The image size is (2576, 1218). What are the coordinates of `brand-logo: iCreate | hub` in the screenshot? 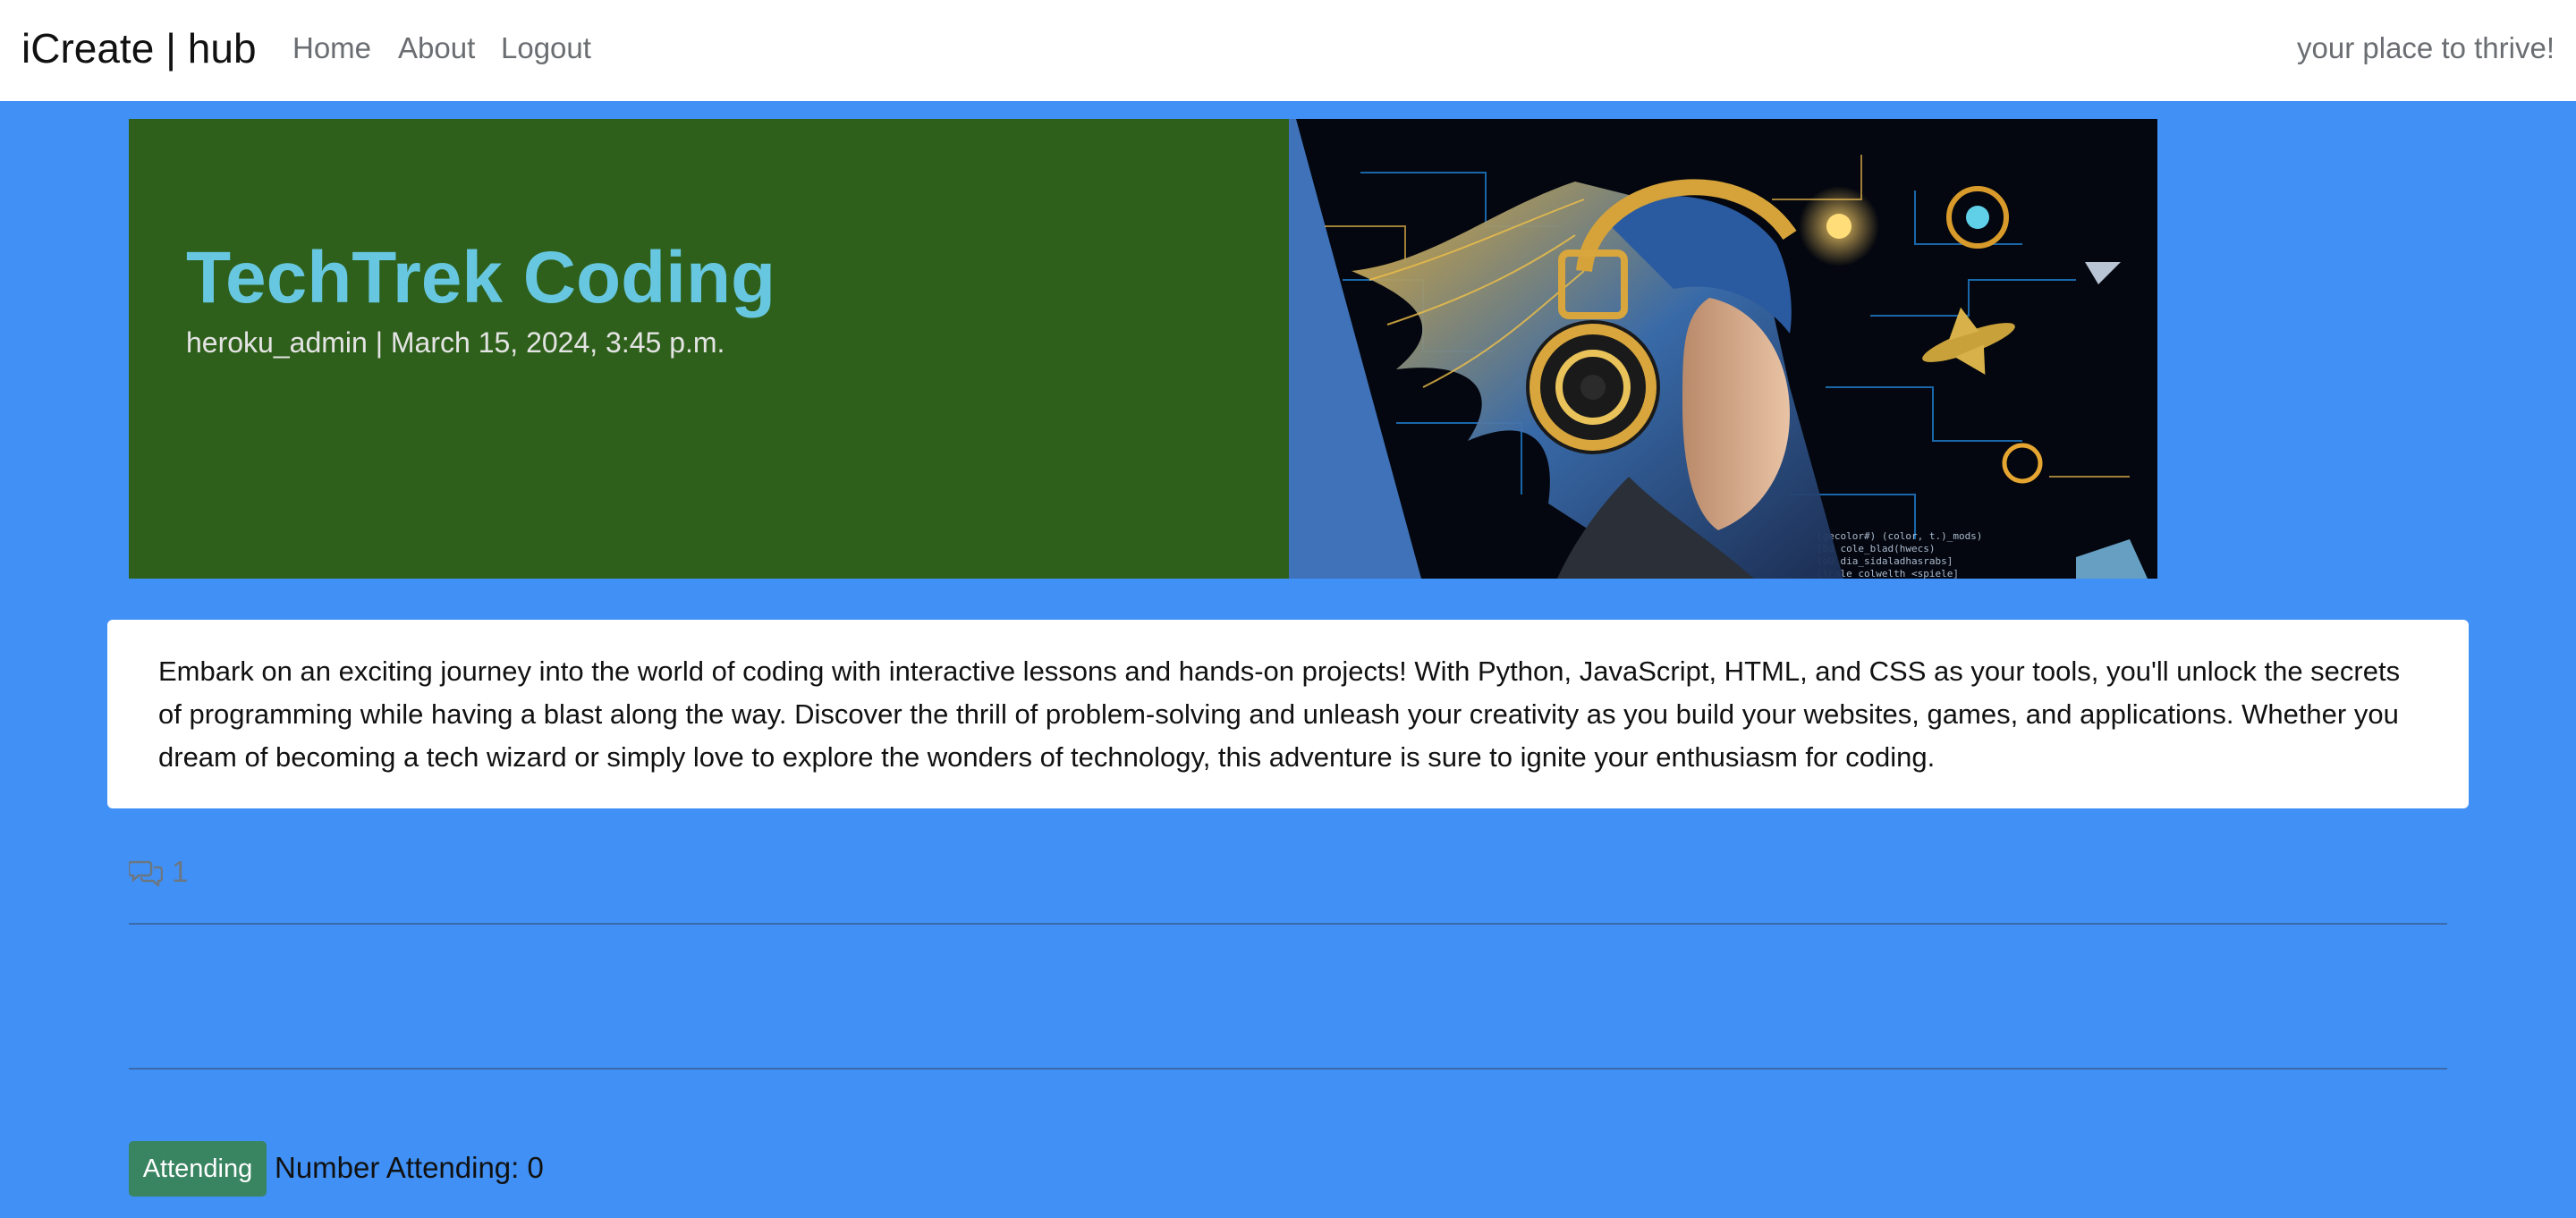 It's located at (139, 48).